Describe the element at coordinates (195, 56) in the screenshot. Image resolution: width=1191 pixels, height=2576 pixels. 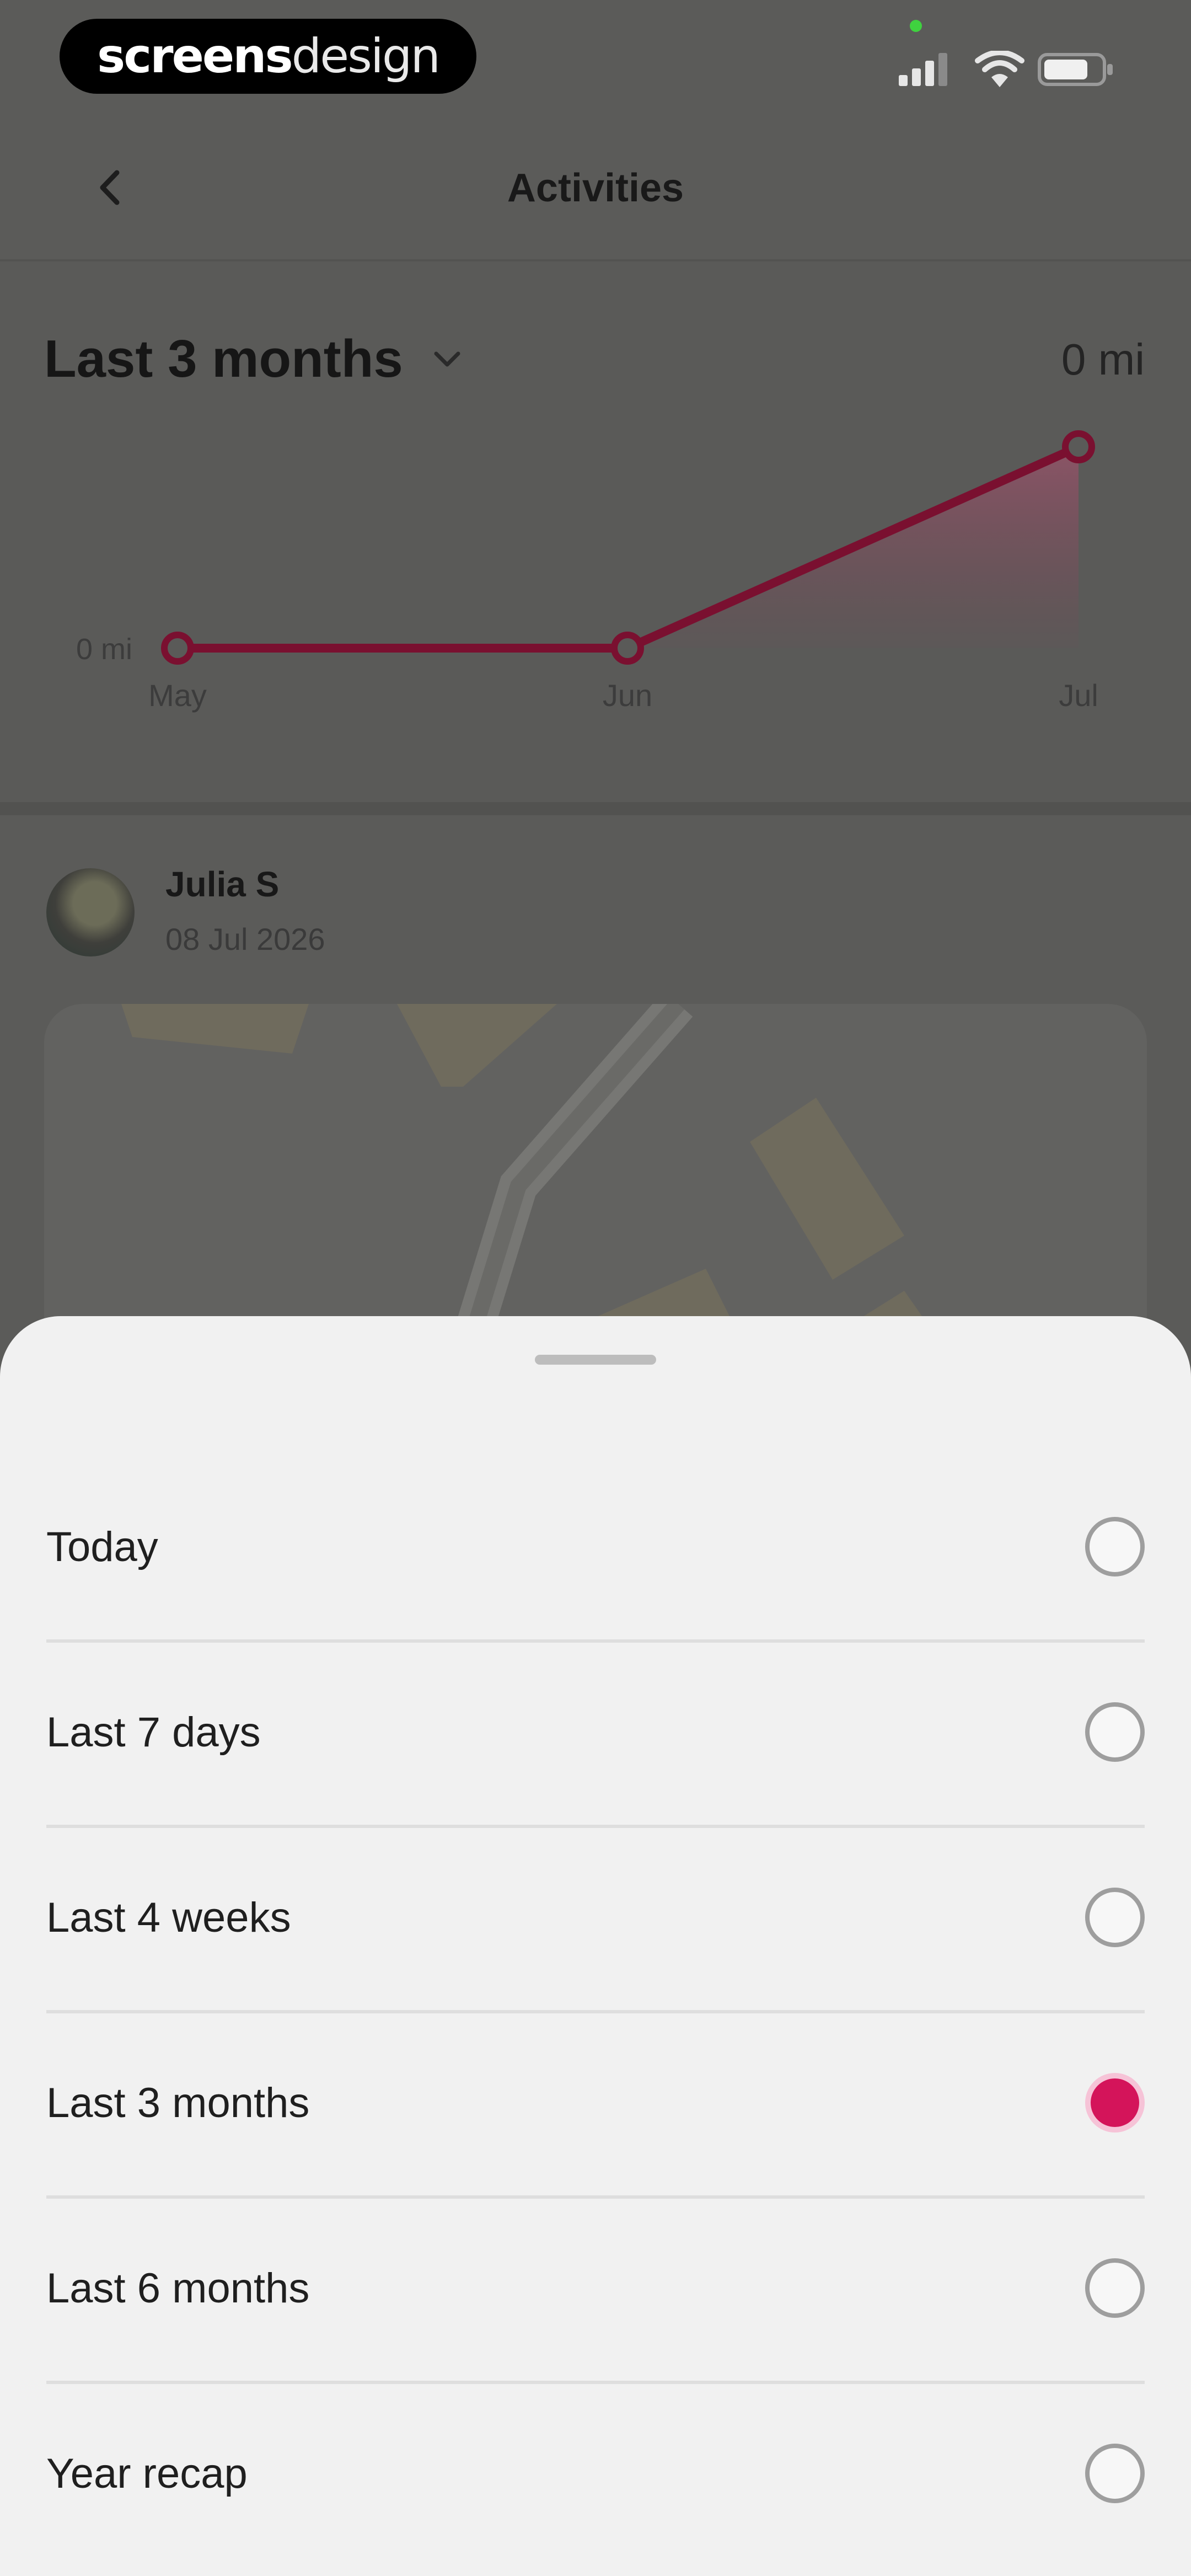
I see `brand-logo-bold: screens` at that location.